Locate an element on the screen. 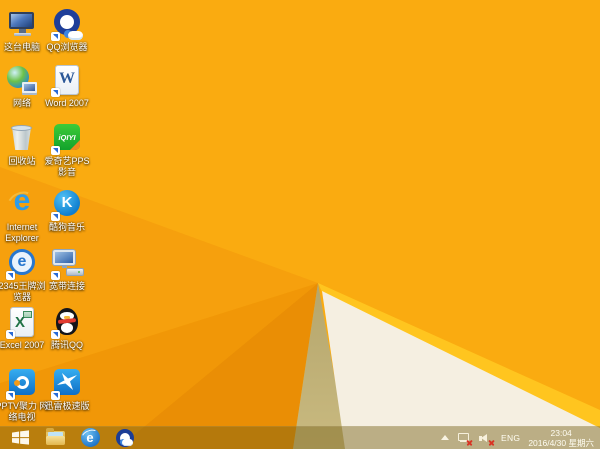 Image resolution: width=600 pixels, height=449 pixels. icon-label: 酷狗音乐 is located at coordinates (66, 227).